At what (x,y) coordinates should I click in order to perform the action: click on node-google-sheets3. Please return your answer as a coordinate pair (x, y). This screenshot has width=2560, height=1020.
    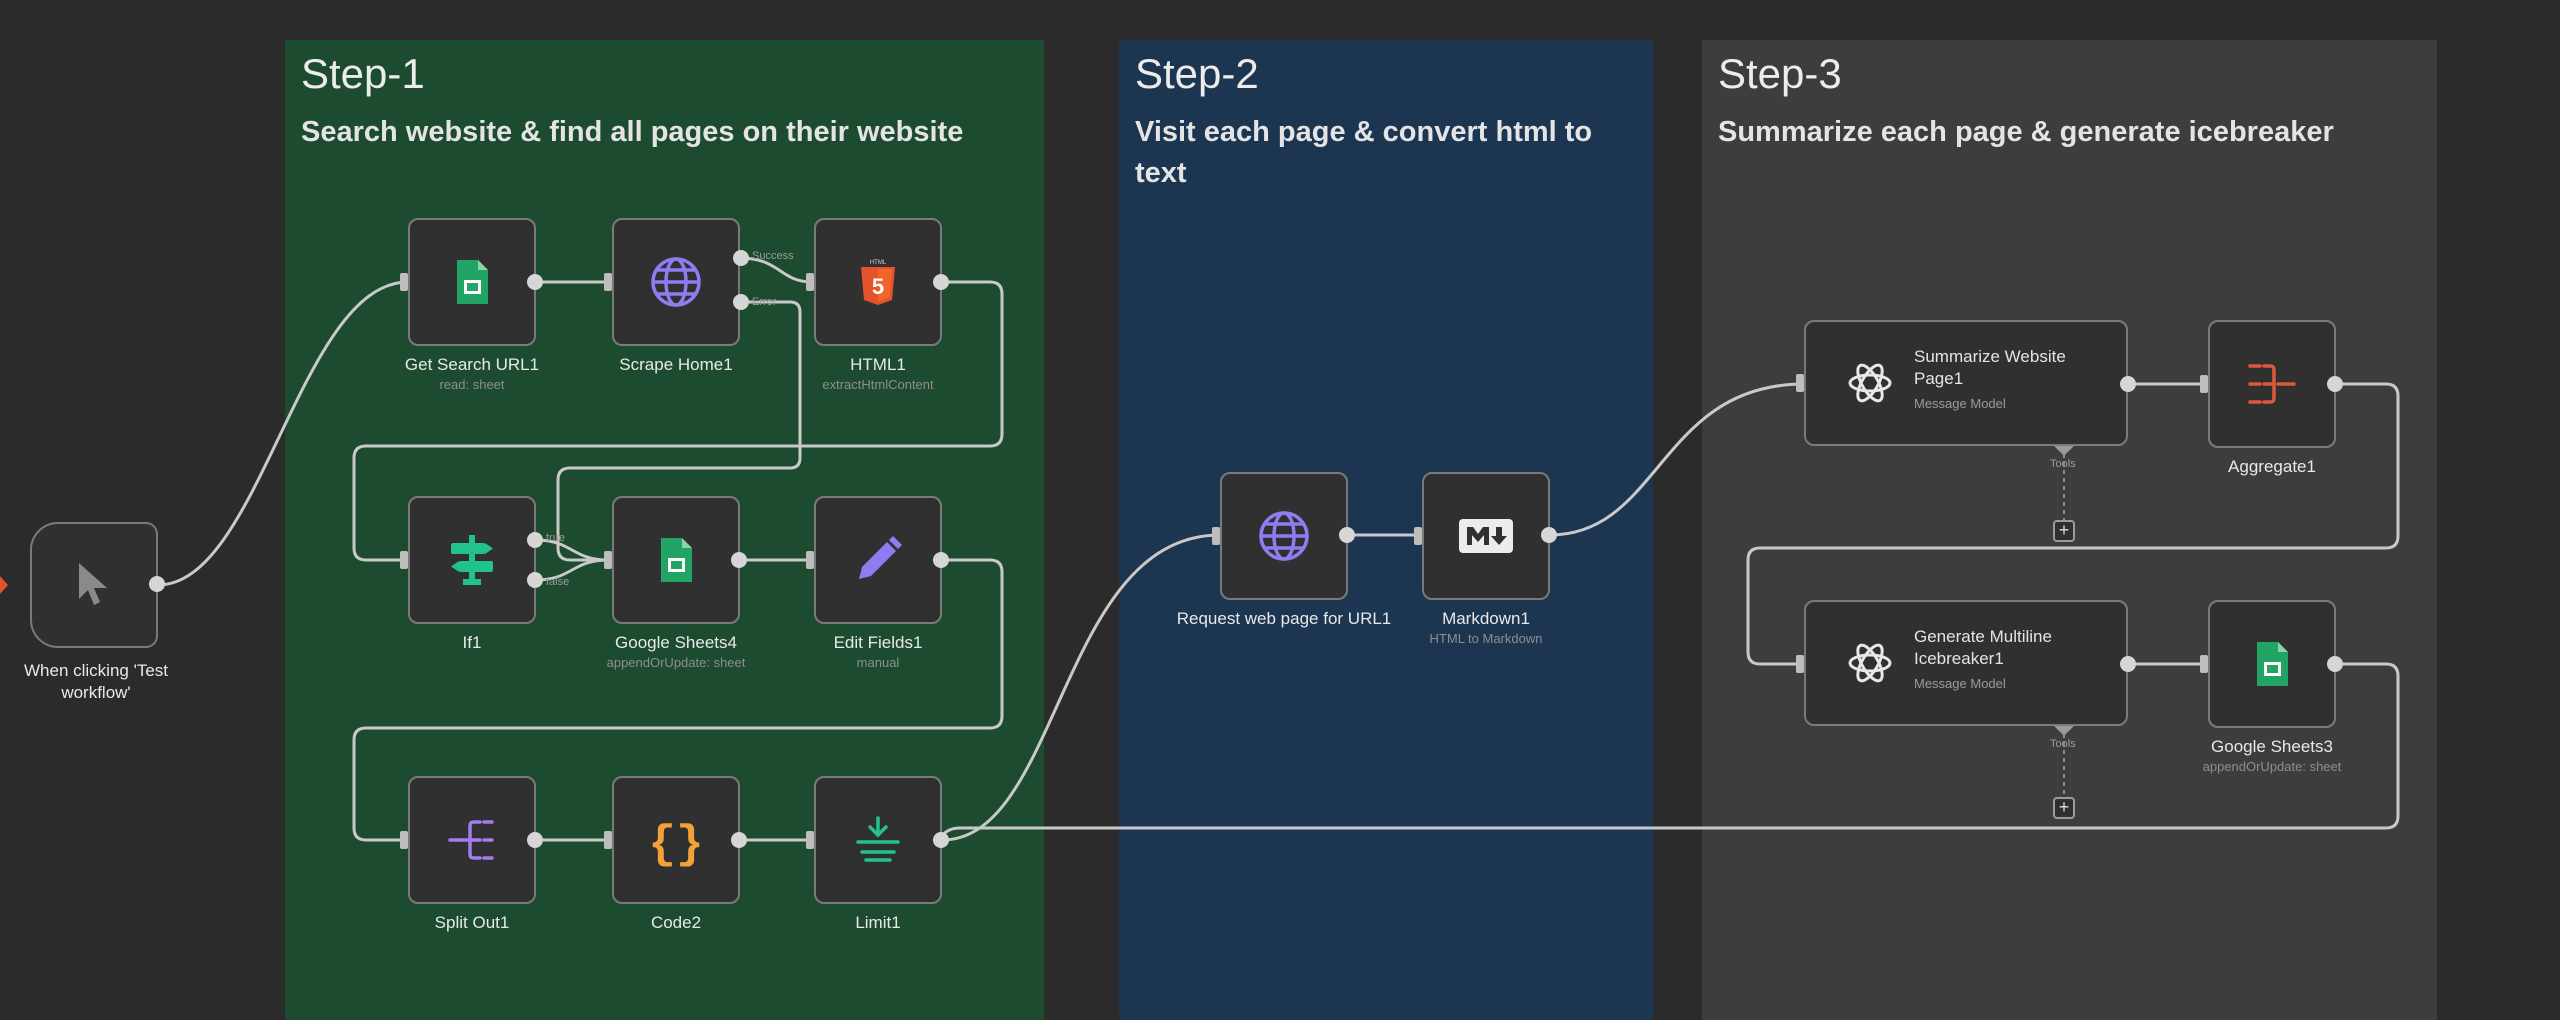
    Looking at the image, I should click on (2272, 664).